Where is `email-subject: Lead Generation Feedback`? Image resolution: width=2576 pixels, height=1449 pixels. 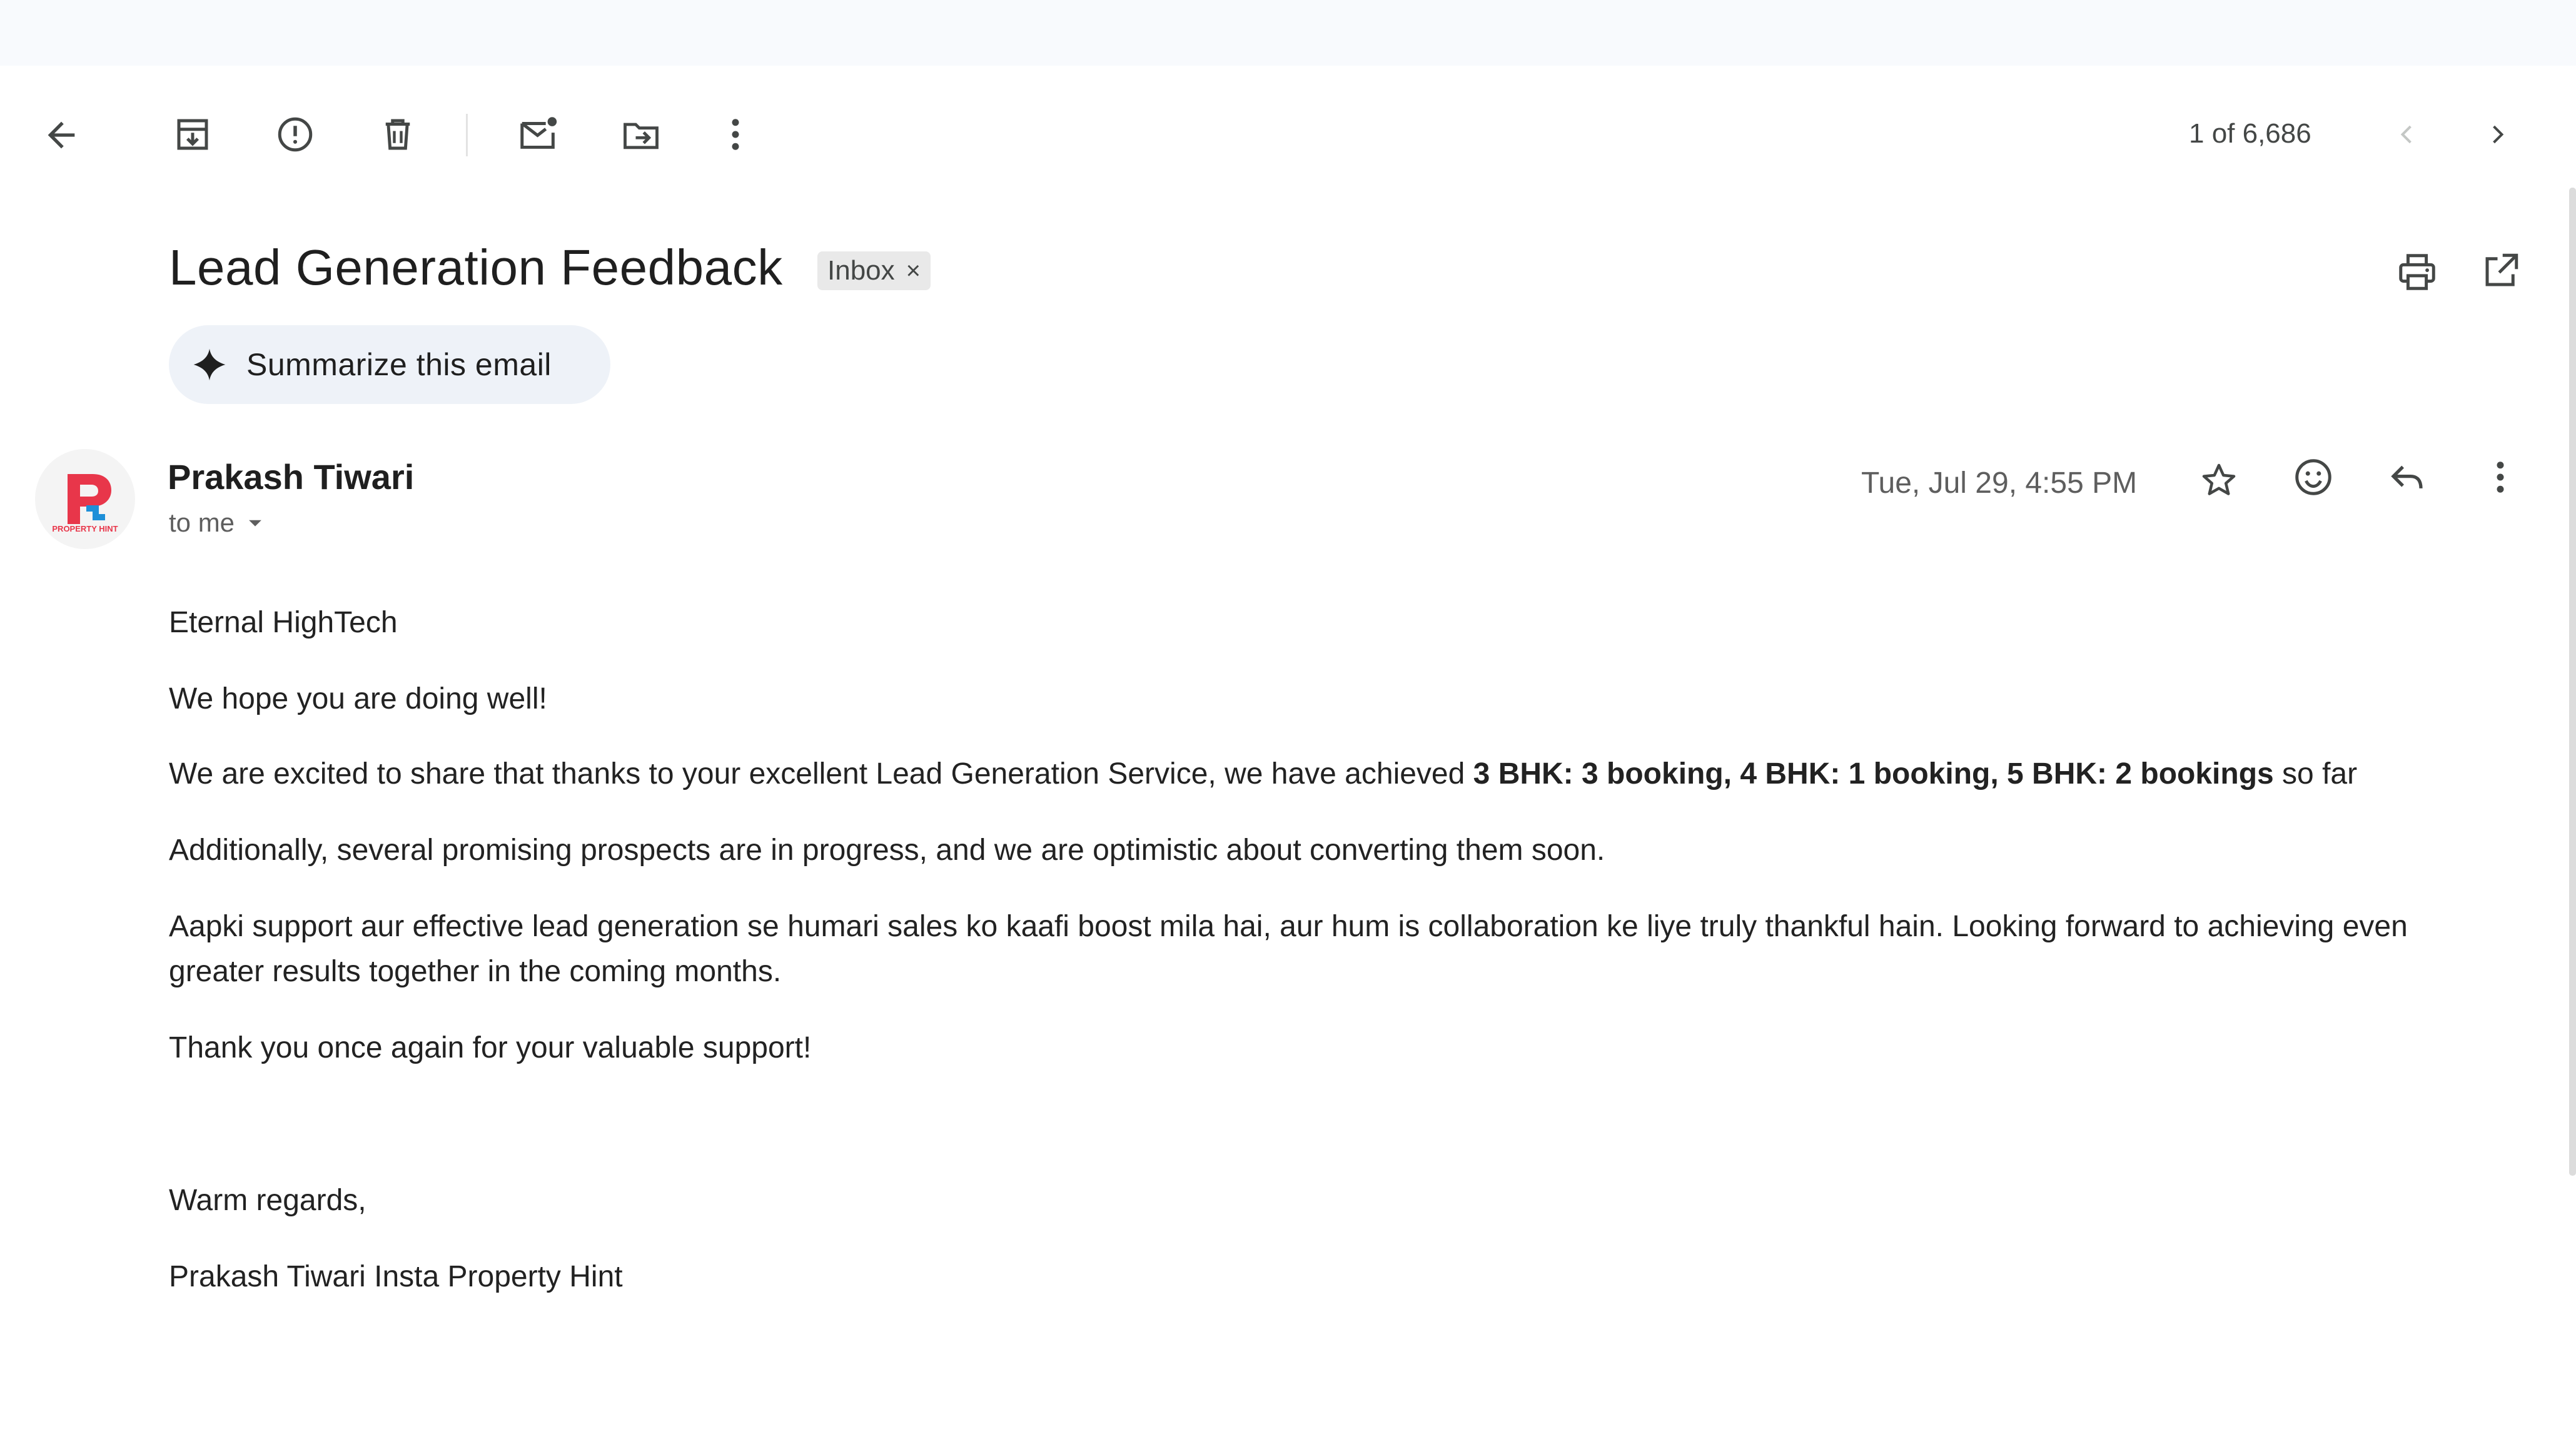 email-subject: Lead Generation Feedback is located at coordinates (476, 267).